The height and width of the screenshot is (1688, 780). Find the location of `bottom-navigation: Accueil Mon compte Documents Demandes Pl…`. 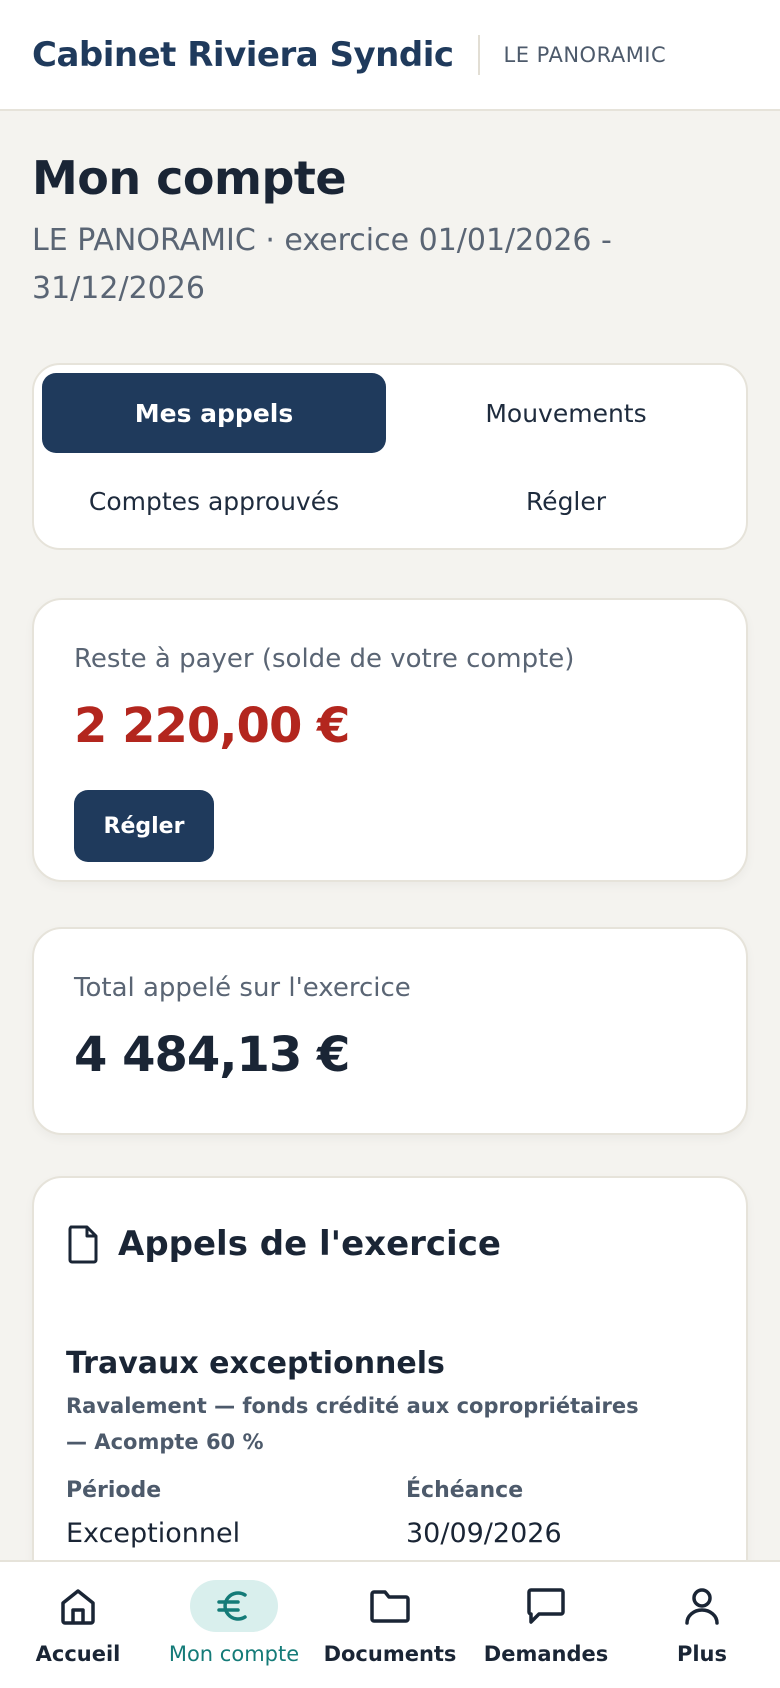

bottom-navigation: Accueil Mon compte Documents Demandes Pl… is located at coordinates (390, 1624).